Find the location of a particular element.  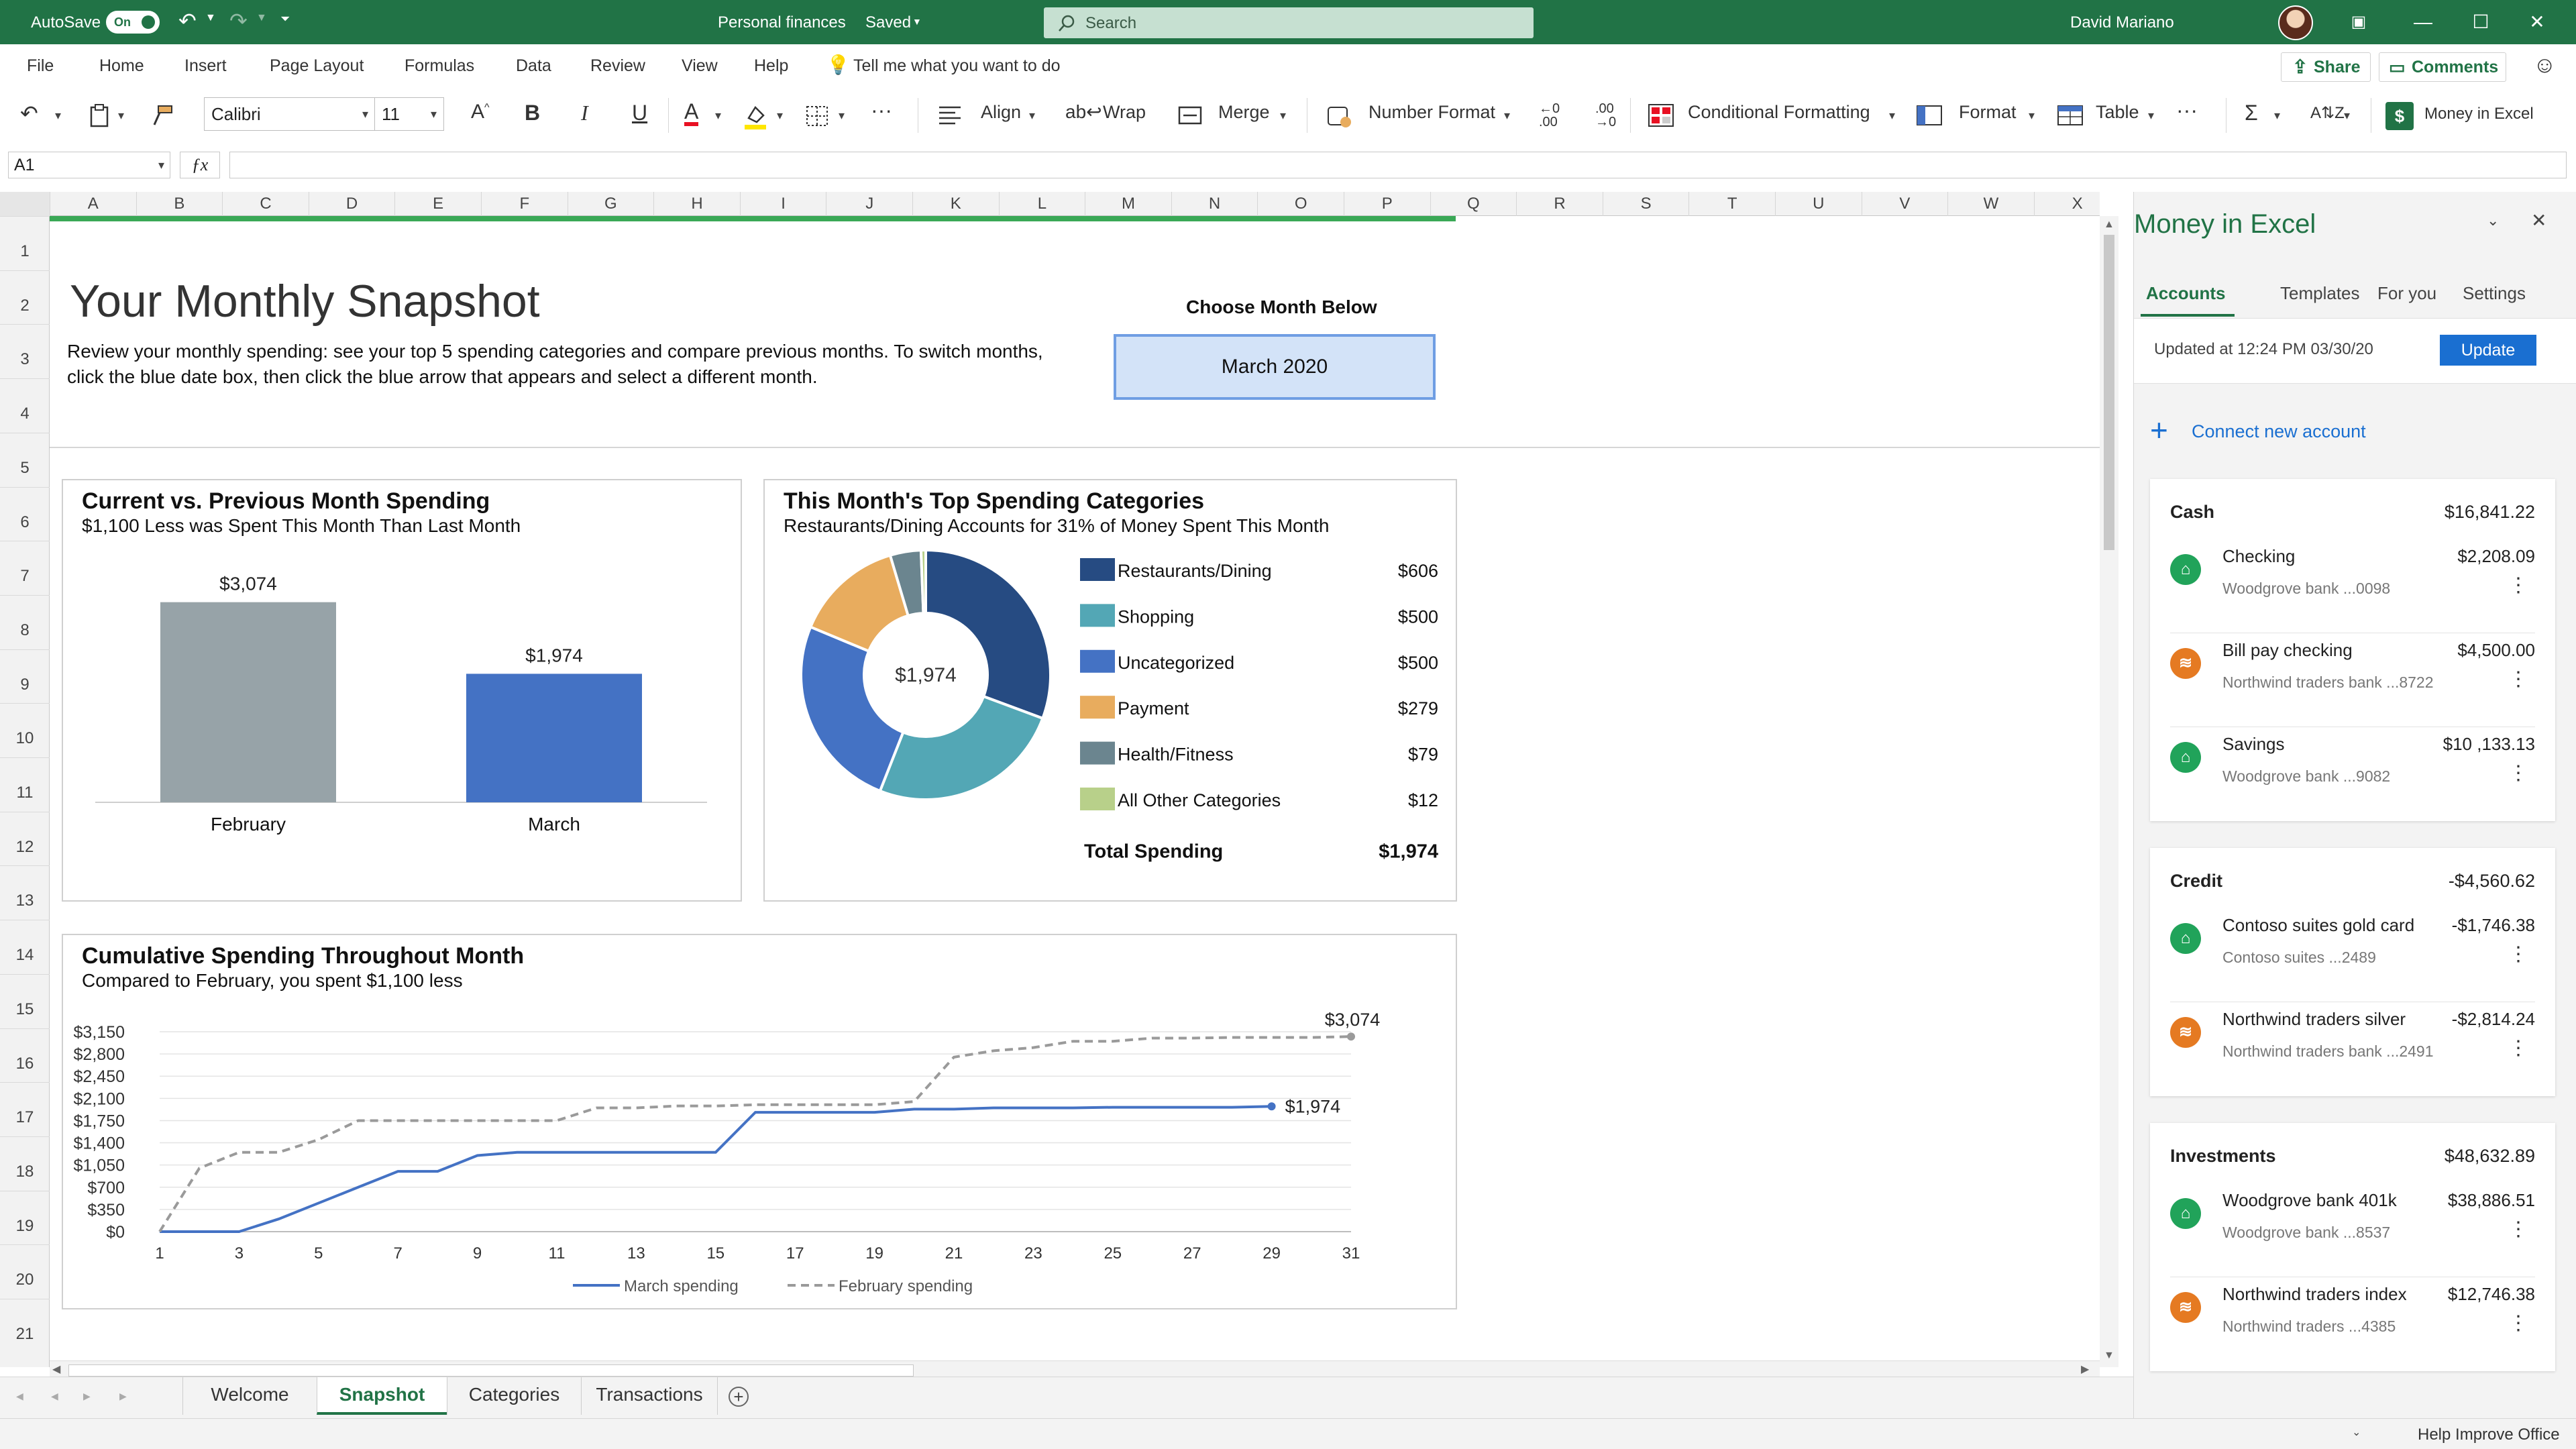

status-expand-icon: ⌄ is located at coordinates (2356, 1432).